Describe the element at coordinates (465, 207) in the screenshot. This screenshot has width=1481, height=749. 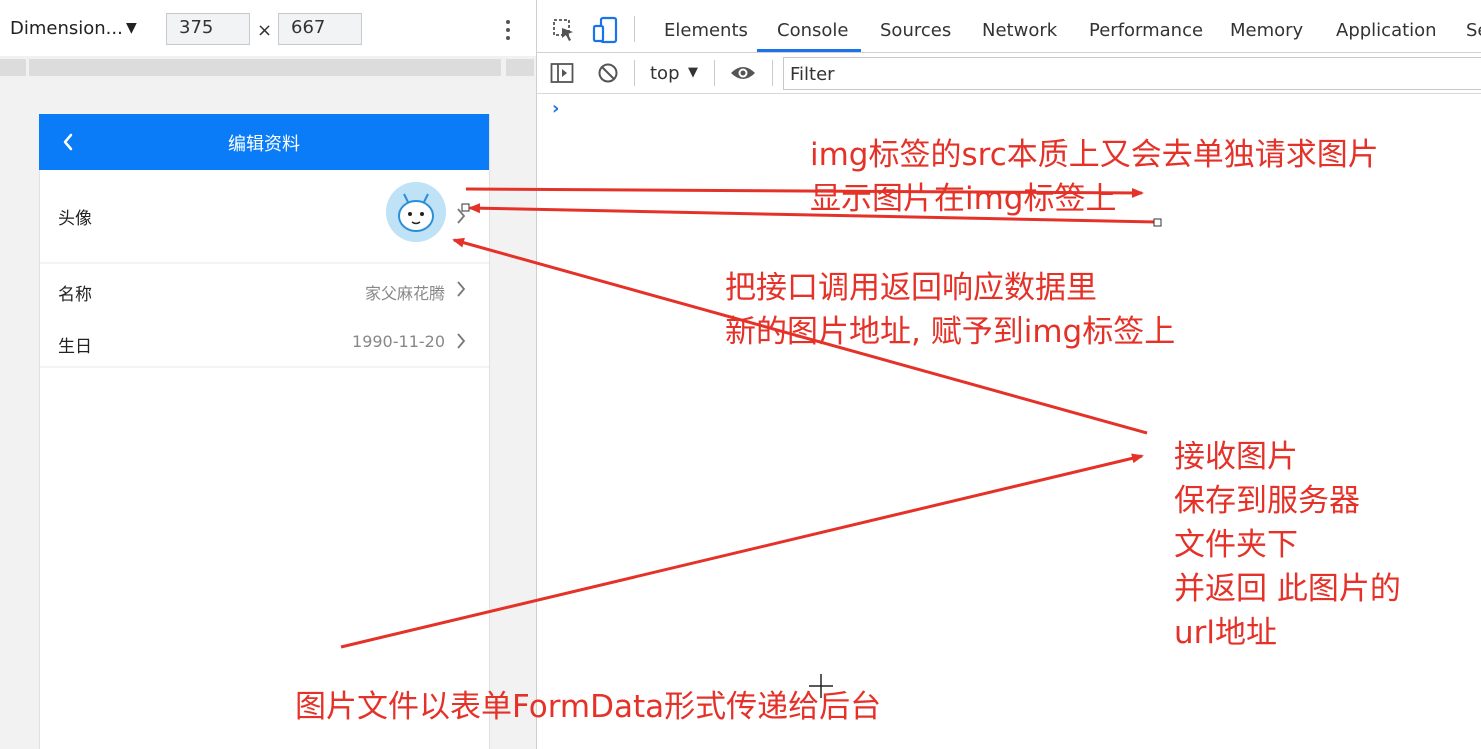
I see `selection-handle` at that location.